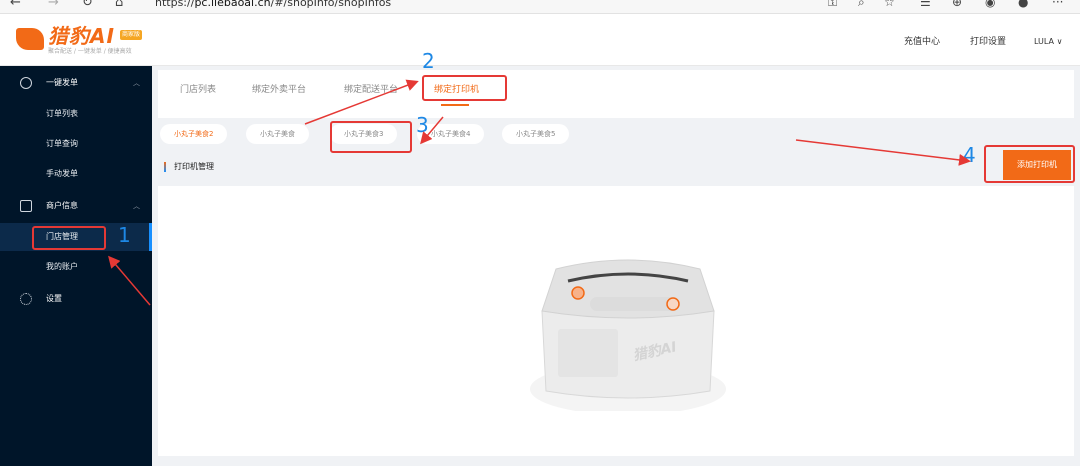 This screenshot has width=1080, height=466. I want to click on sidebar-group-label: 商户信息, so click(62, 205).